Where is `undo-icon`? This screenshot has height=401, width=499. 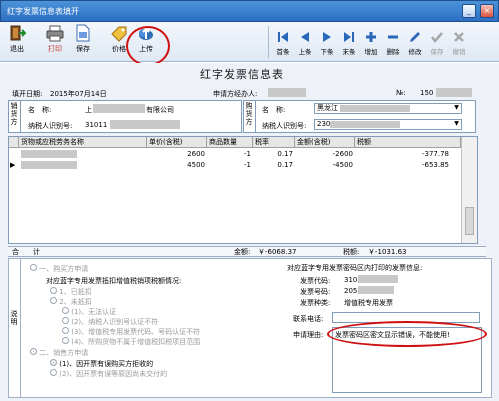
undo-icon is located at coordinates (459, 37).